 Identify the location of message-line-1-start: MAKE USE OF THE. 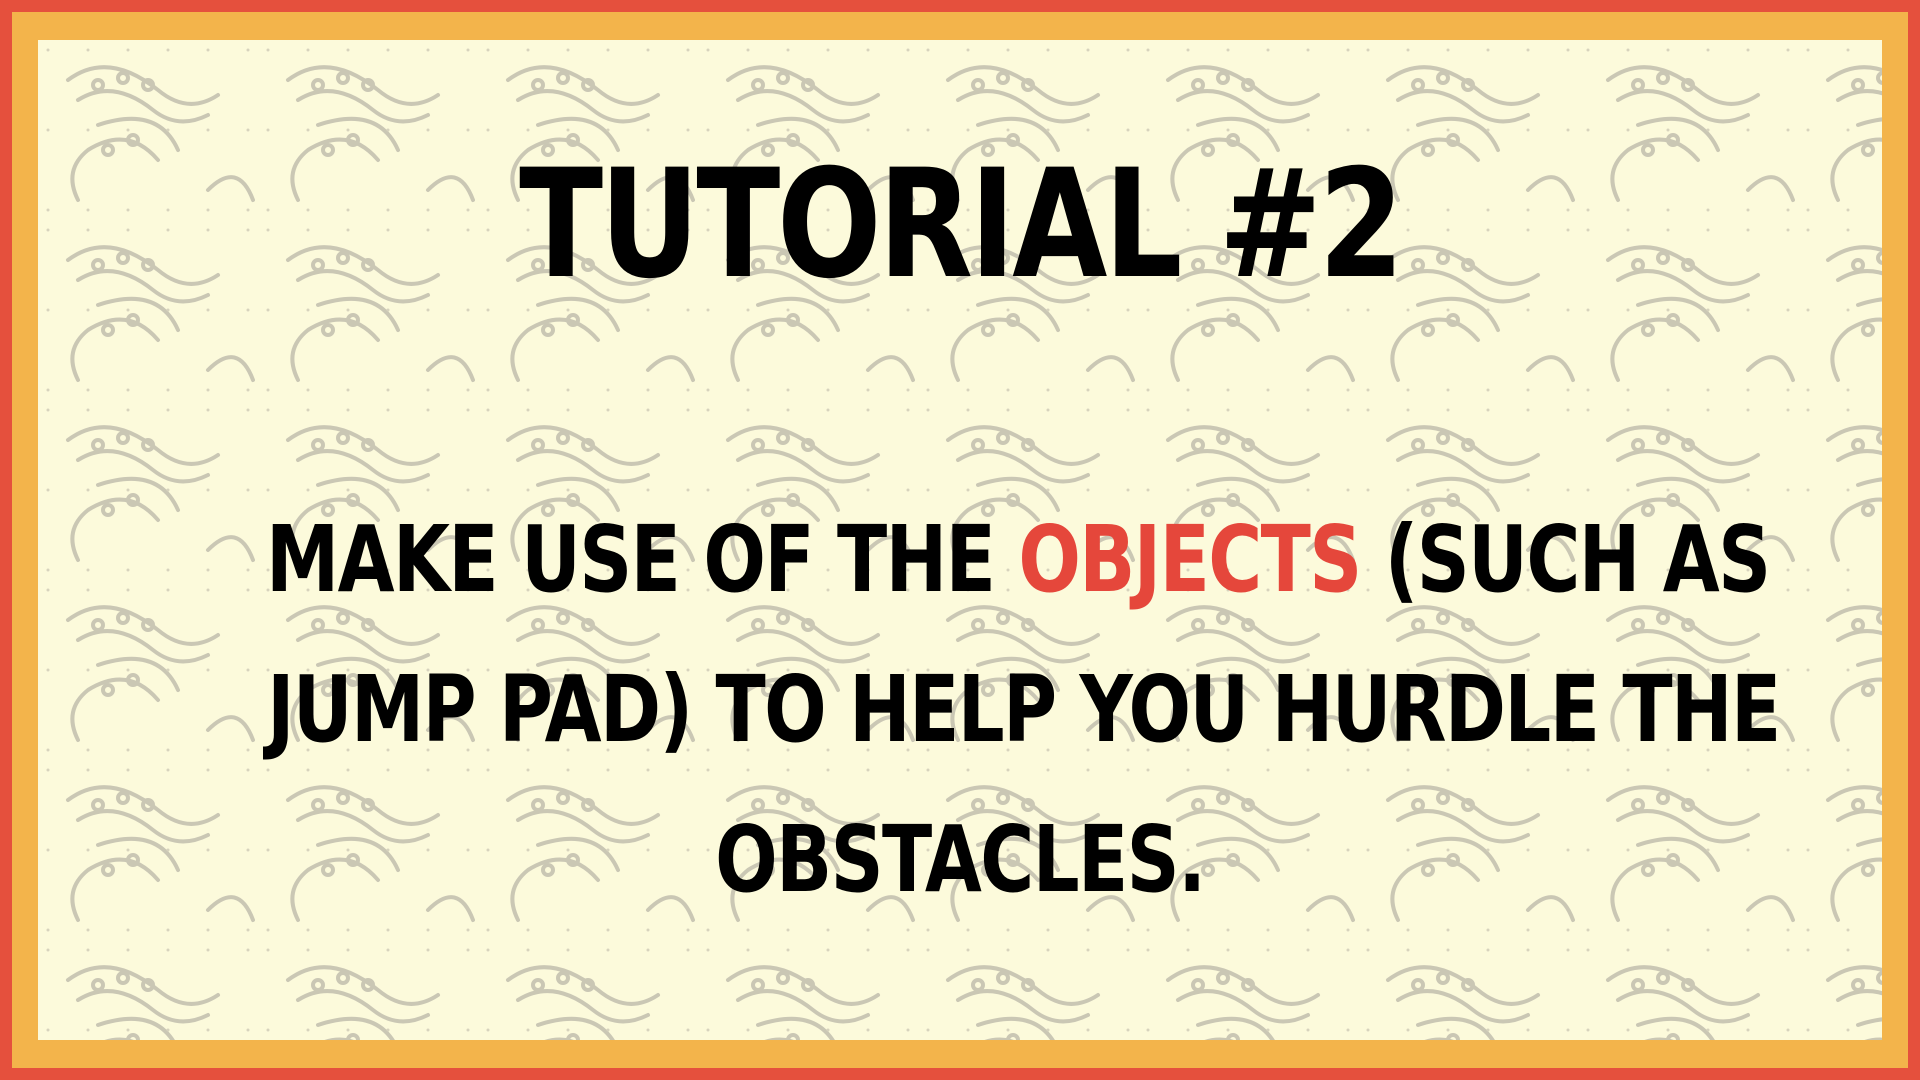
(642, 559).